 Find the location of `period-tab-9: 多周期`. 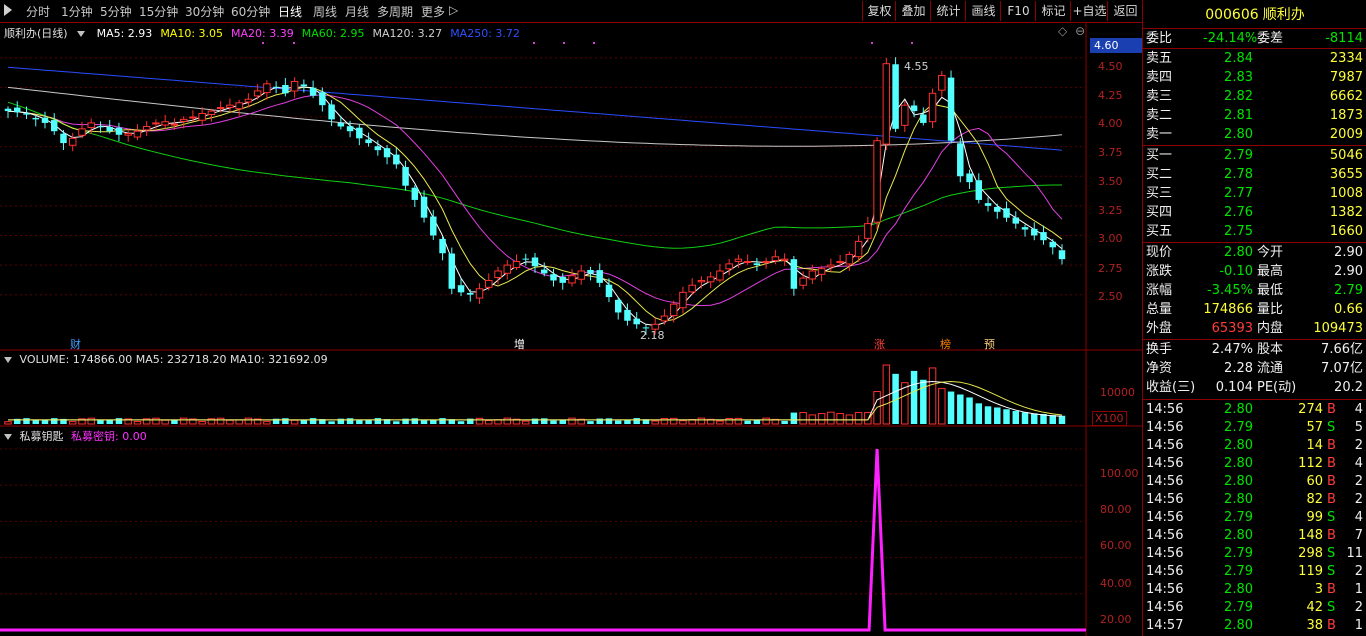

period-tab-9: 多周期 is located at coordinates (395, 11).